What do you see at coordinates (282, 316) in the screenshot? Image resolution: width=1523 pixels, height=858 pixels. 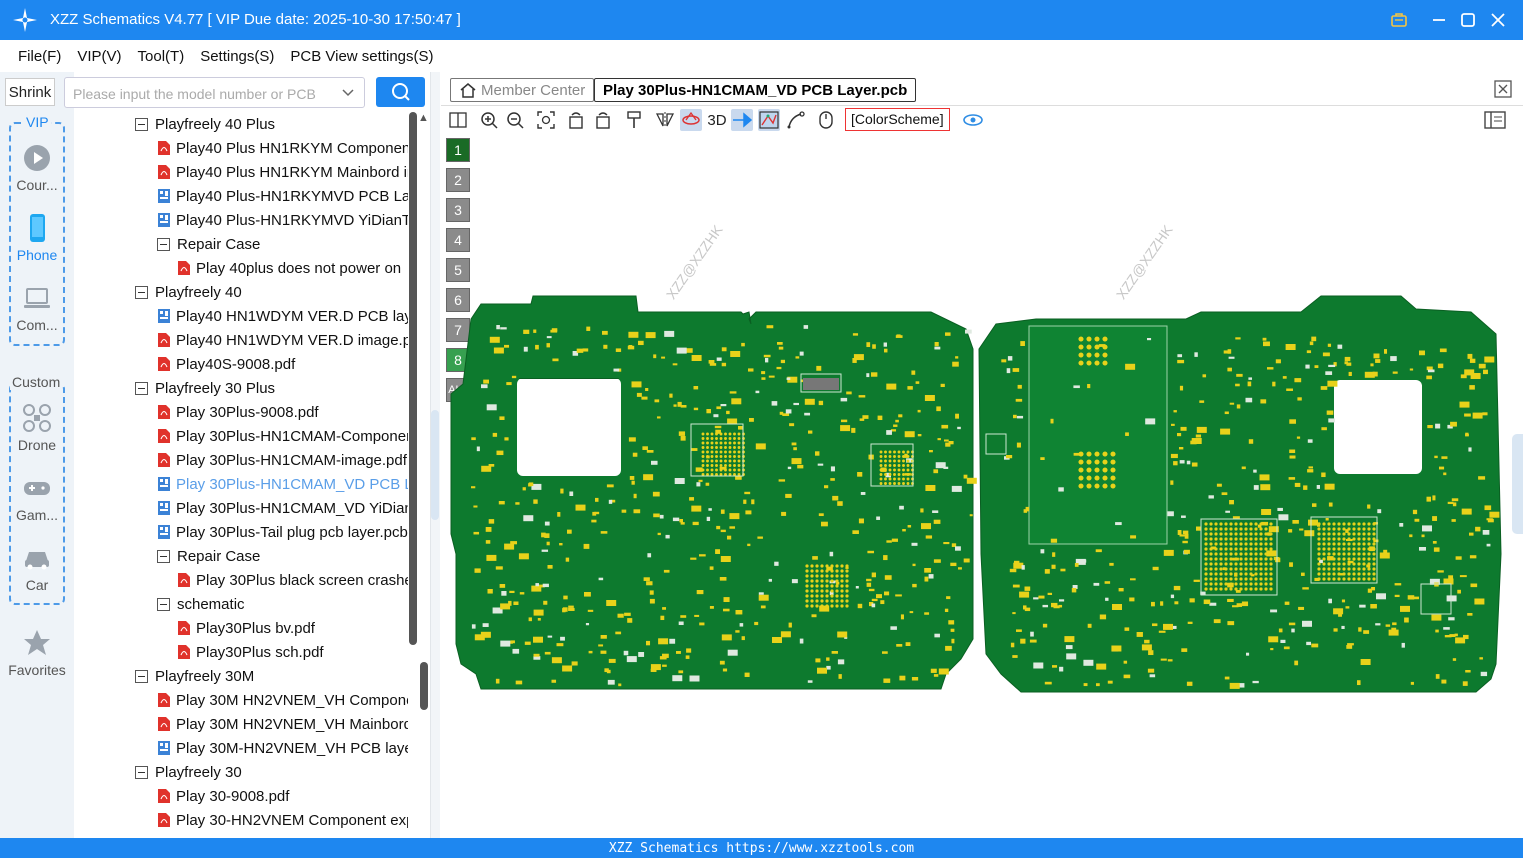 I see `tree-file: Play40 HN1WDYM VER.D PCB layer` at bounding box center [282, 316].